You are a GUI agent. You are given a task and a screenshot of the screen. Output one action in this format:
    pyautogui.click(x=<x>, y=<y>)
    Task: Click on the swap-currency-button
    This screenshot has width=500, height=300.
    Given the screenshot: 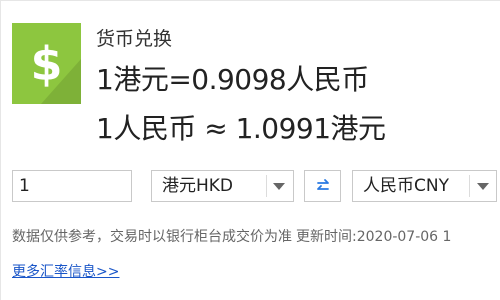 What is the action you would take?
    pyautogui.click(x=322, y=186)
    